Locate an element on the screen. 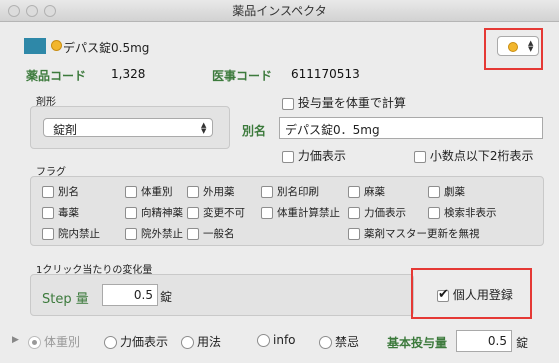  flag-label: 別名 is located at coordinates (68, 192).